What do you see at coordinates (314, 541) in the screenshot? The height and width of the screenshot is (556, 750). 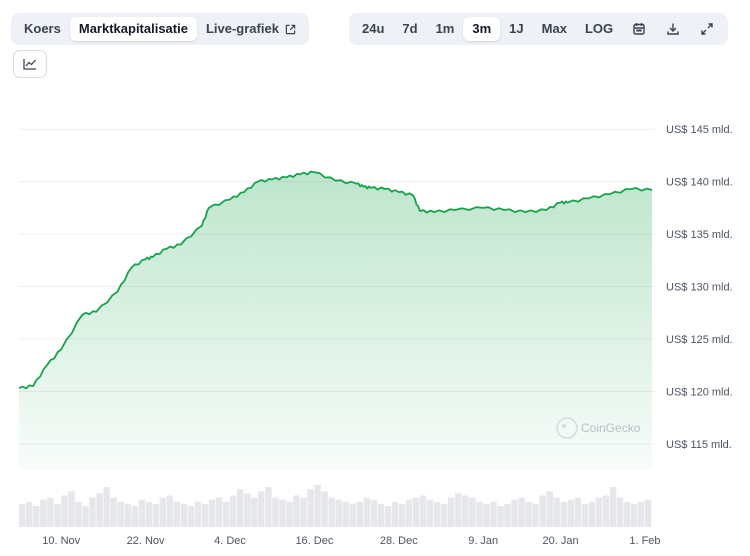 I see `x-tick-label: 16. Dec` at bounding box center [314, 541].